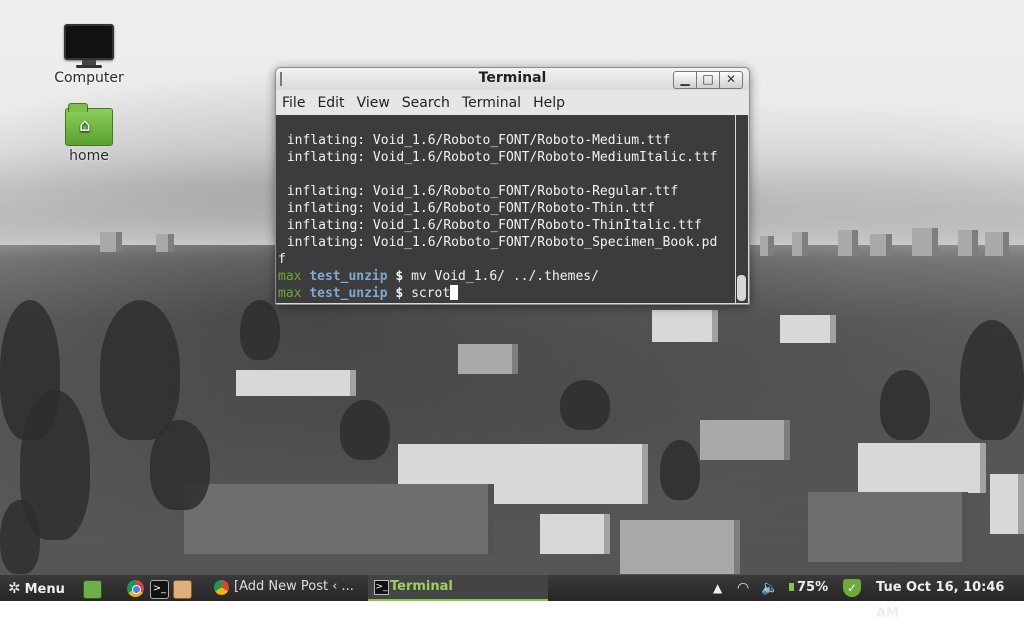 This screenshot has width=1024, height=627. I want to click on desktop-icon-label: Computer, so click(89, 78).